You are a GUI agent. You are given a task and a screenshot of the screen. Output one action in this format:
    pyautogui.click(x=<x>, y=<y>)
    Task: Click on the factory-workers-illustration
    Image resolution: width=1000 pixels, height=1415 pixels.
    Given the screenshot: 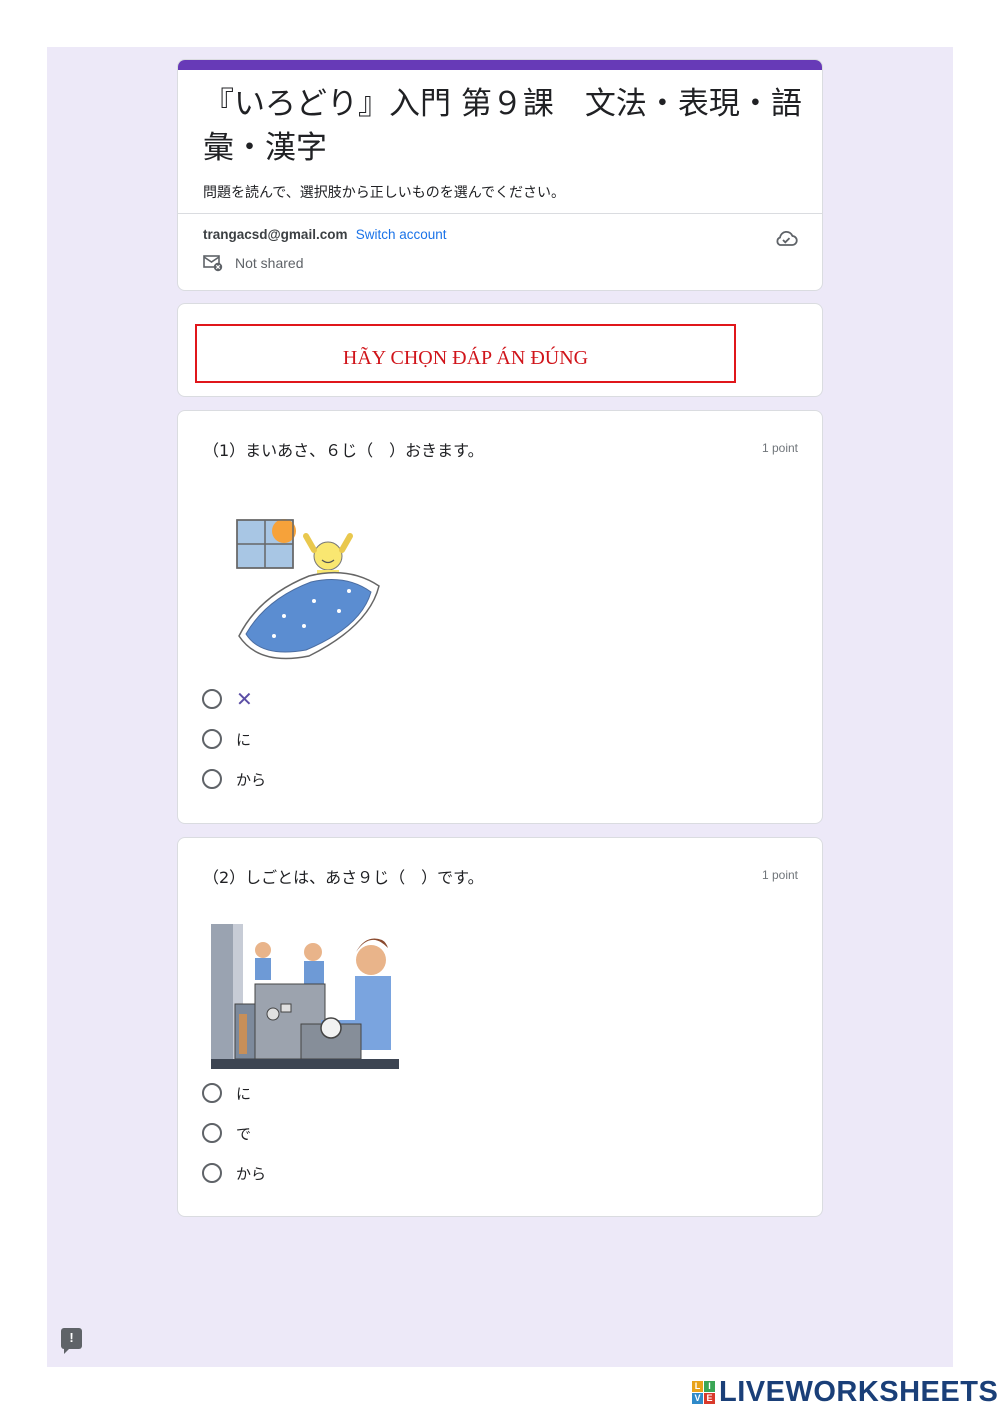 What is the action you would take?
    pyautogui.click(x=305, y=996)
    